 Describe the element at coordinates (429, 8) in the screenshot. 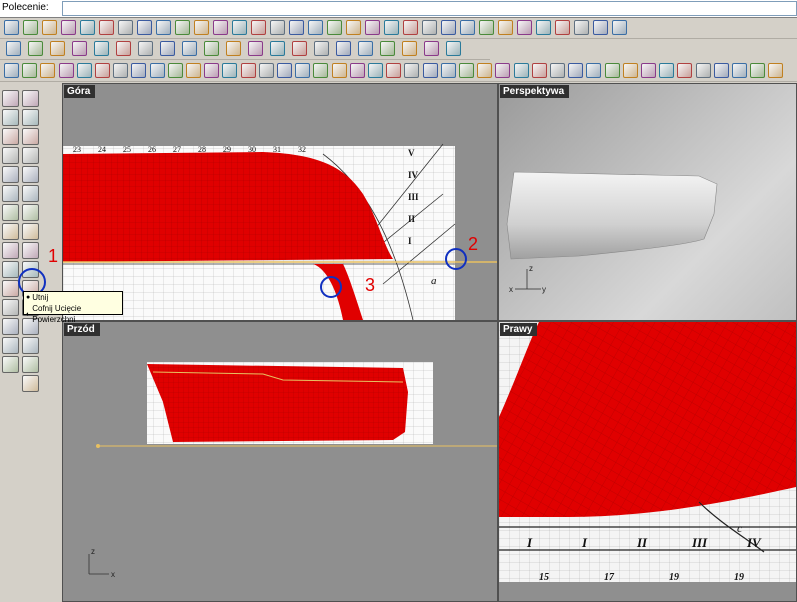

I see `command-input` at that location.